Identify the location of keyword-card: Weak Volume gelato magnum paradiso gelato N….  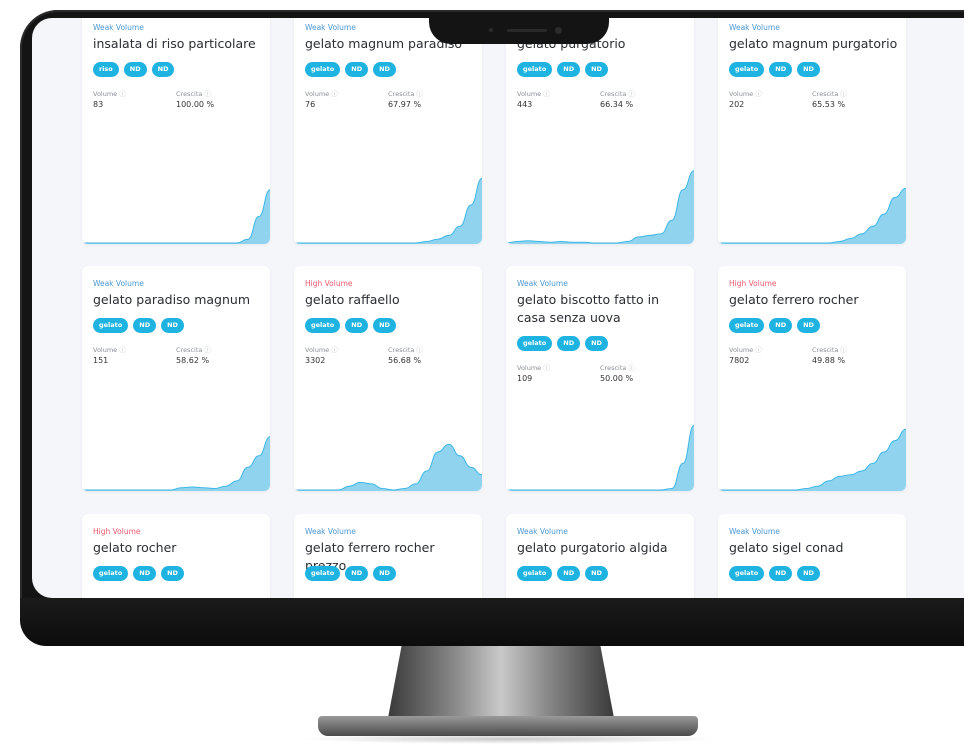
(388, 131).